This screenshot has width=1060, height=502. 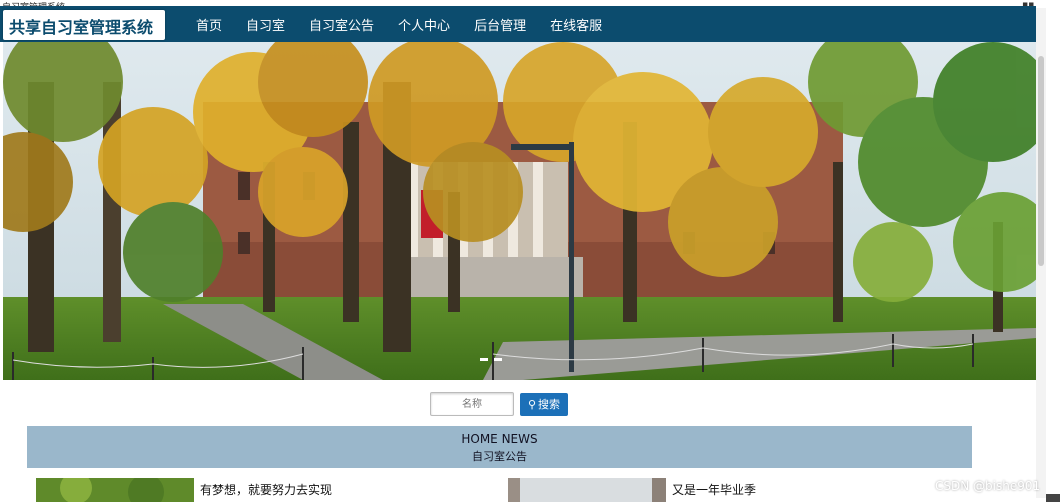 What do you see at coordinates (499, 447) in the screenshot?
I see `home-news-header: HOME NEWS 自习室公告` at bounding box center [499, 447].